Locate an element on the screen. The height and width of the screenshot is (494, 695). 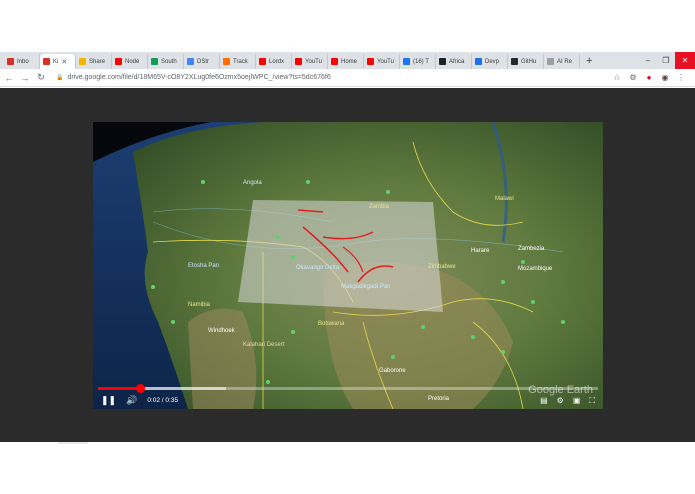
tab-close-icon: ✕ is located at coordinates (64, 62).